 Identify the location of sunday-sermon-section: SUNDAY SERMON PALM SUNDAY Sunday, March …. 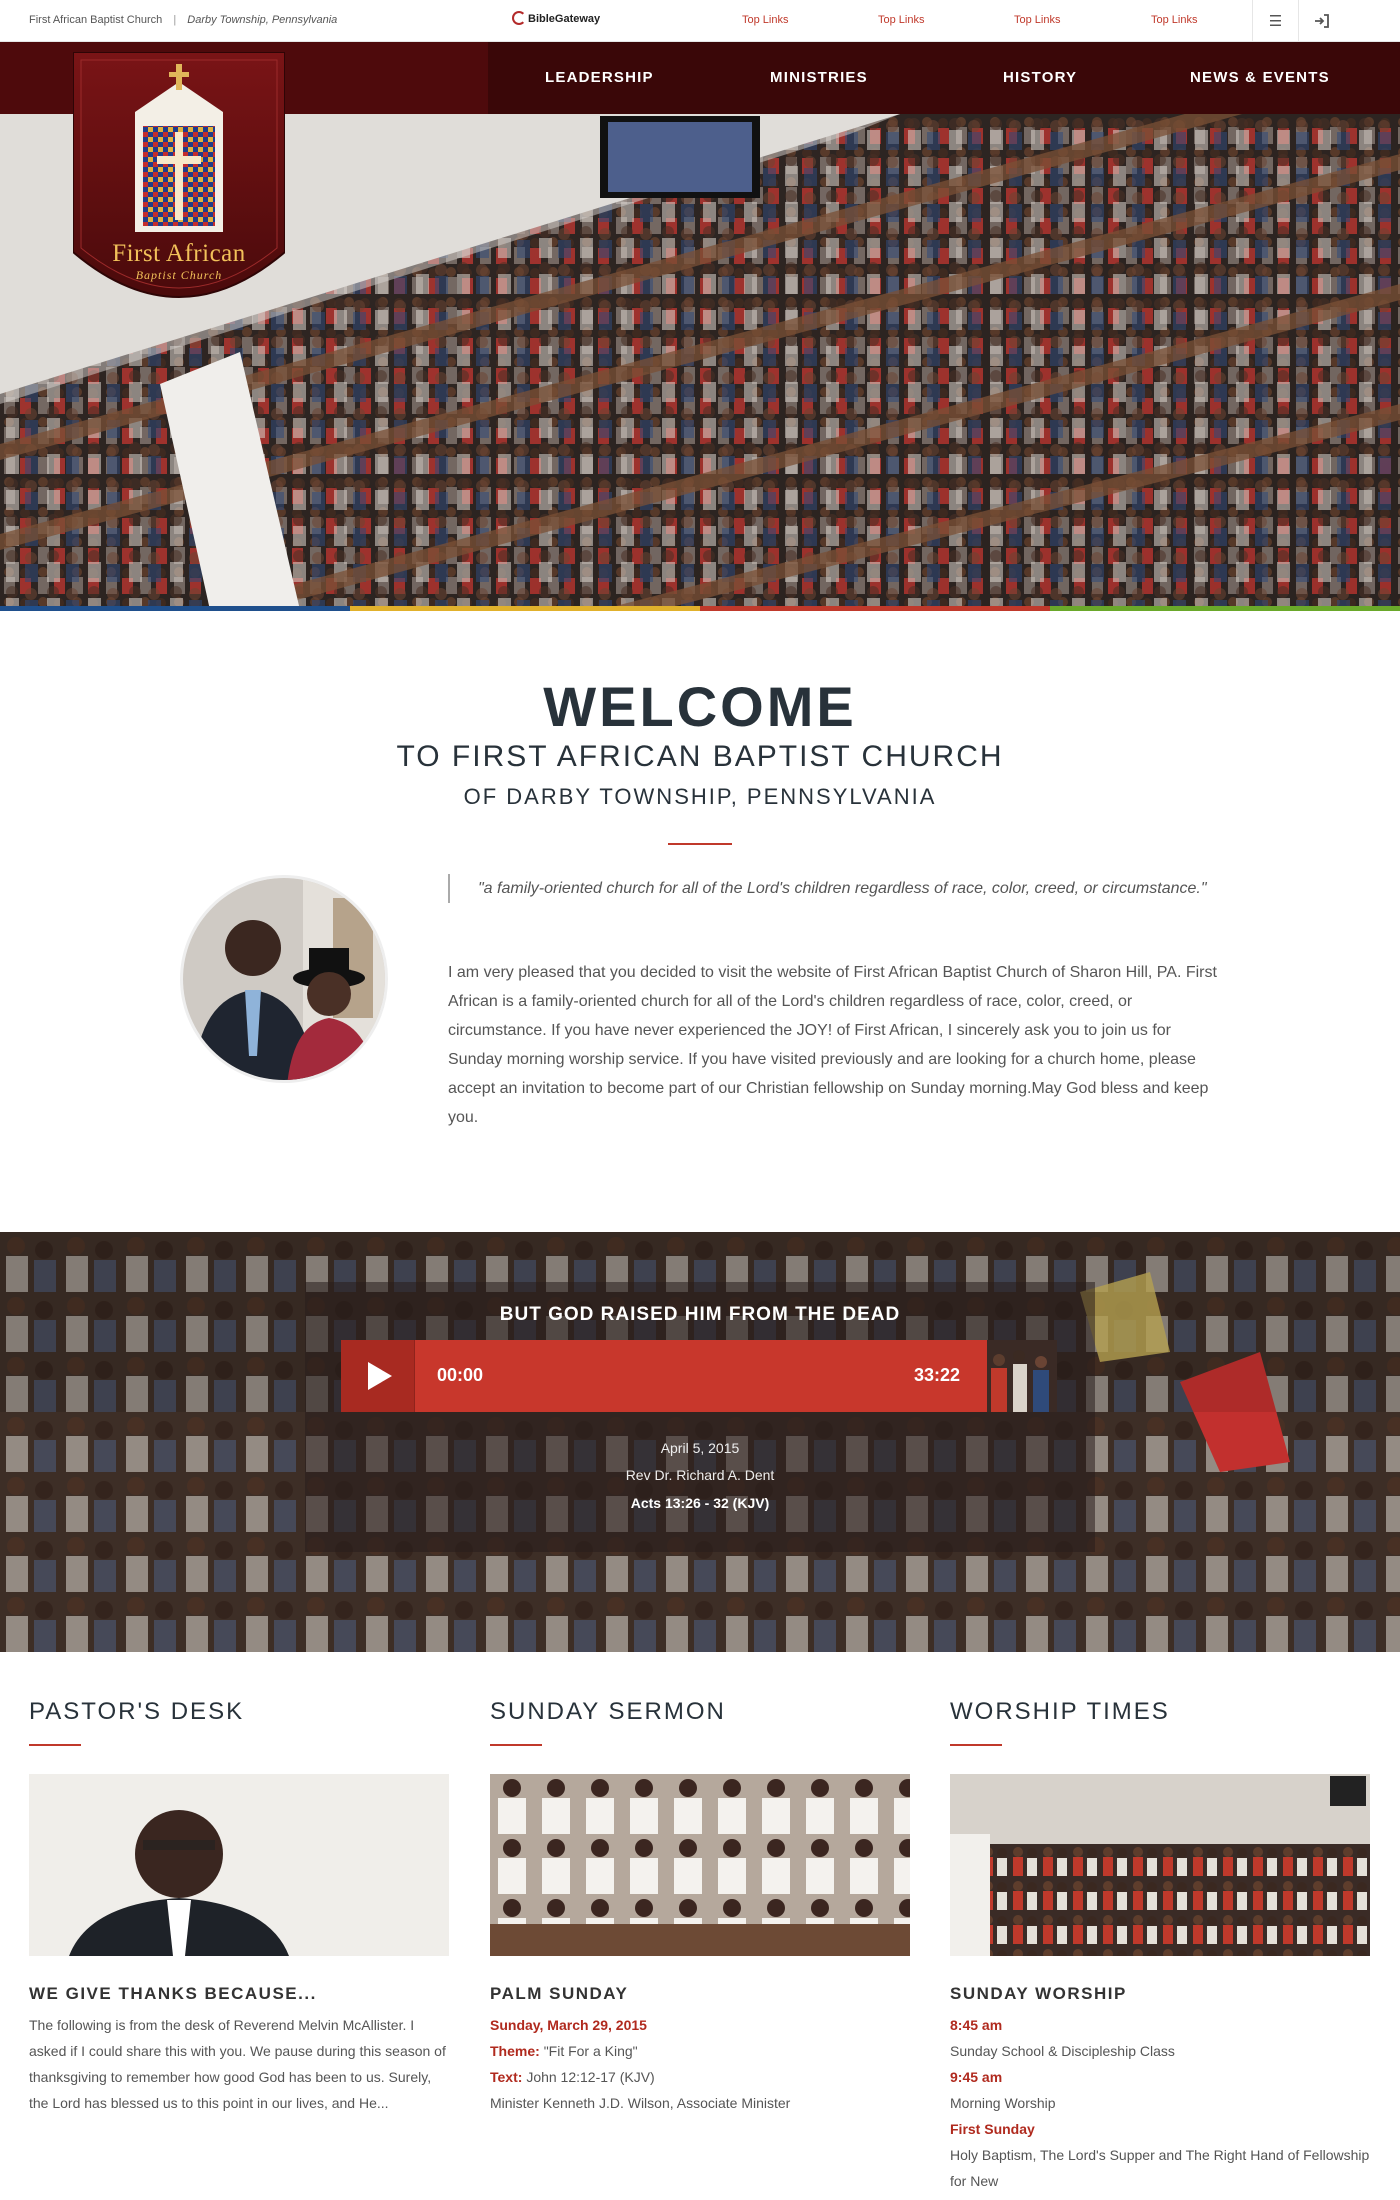
(700, 1907).